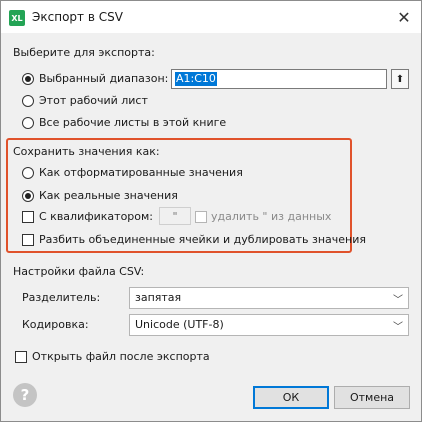 The width and height of the screenshot is (422, 422). Describe the element at coordinates (61, 297) in the screenshot. I see `delimiter-label: Разделитель:` at that location.